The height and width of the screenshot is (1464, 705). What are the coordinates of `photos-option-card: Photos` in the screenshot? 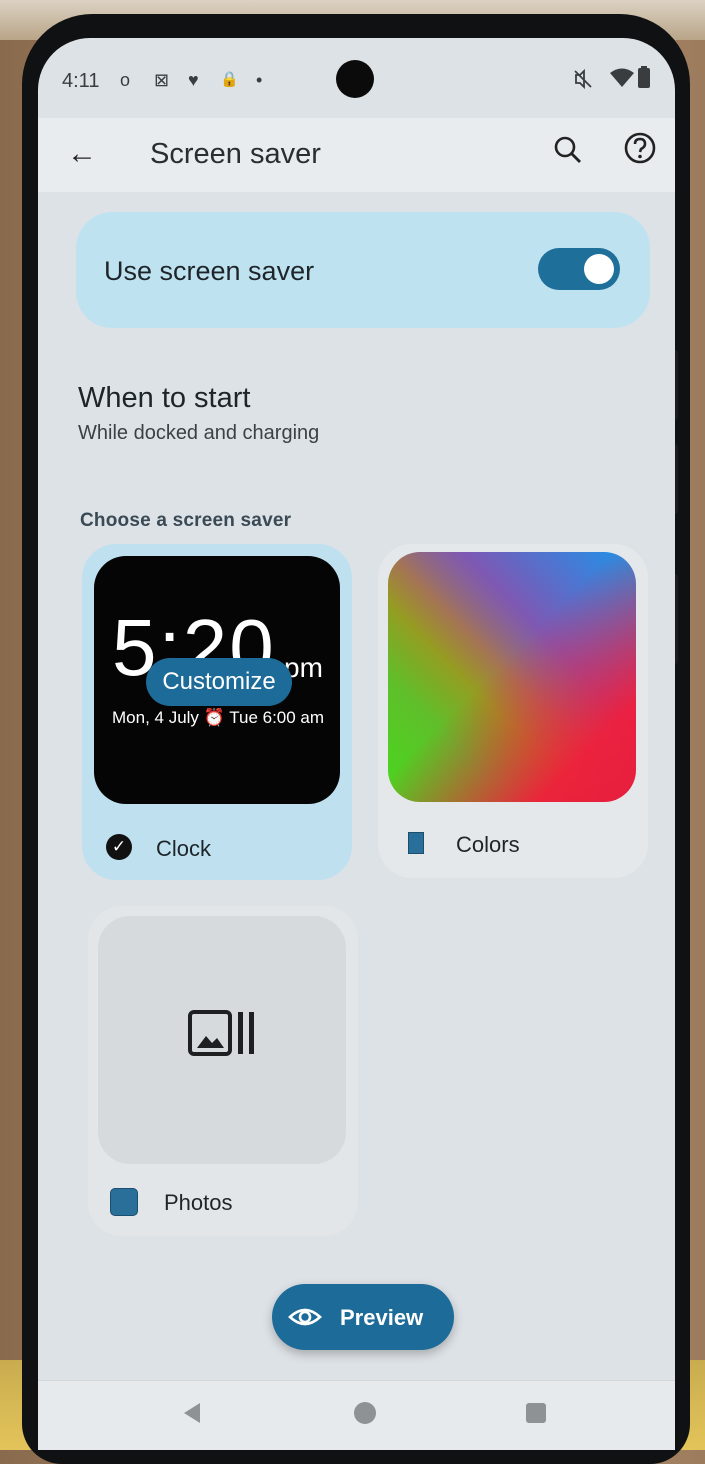 It's located at (223, 1071).